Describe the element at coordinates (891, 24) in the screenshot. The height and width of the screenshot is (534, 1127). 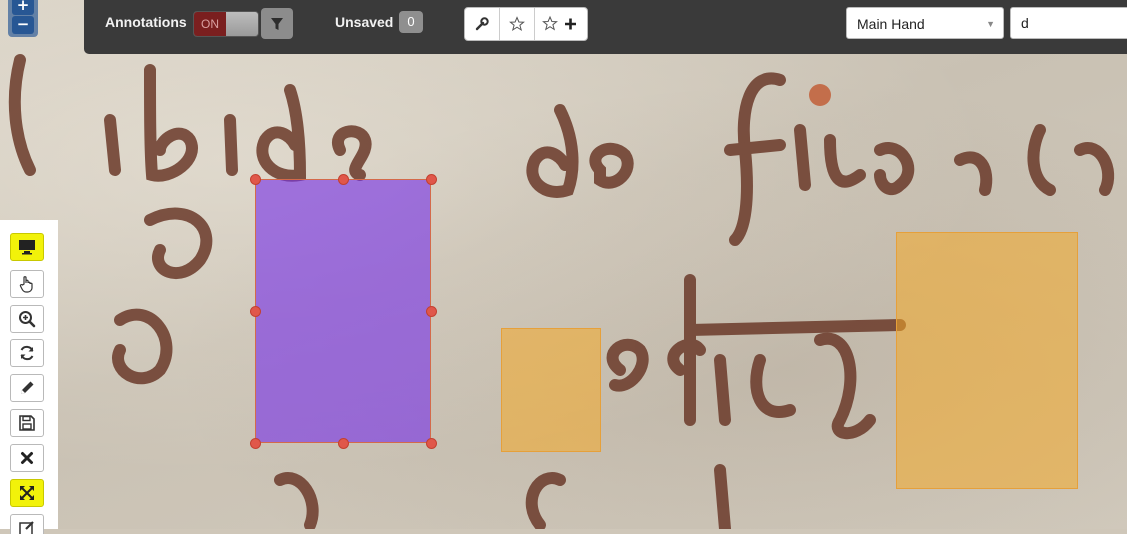
I see `hand-select-value: Main Hand` at that location.